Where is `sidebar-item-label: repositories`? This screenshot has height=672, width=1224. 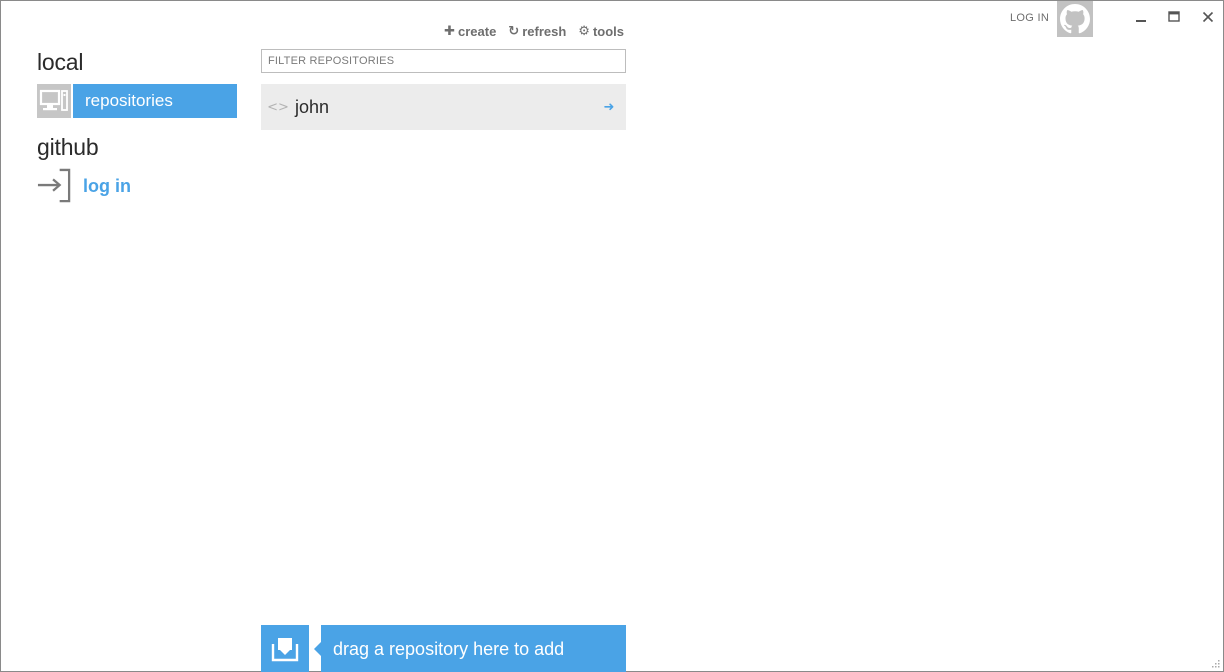 sidebar-item-label: repositories is located at coordinates (155, 101).